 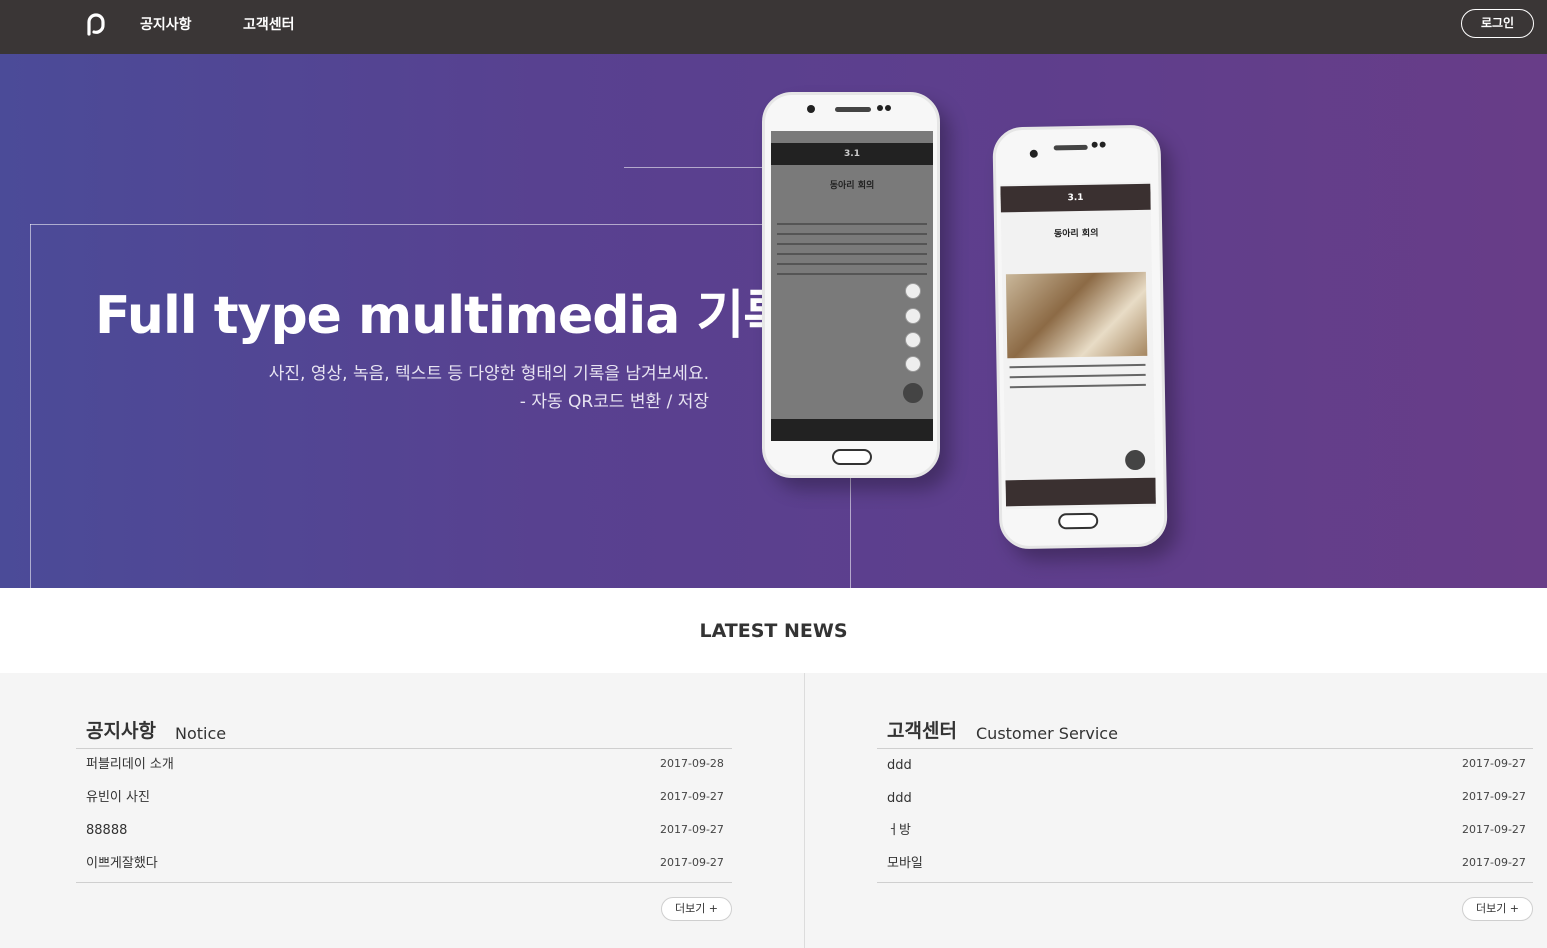 I want to click on nav-link-notice: 공지사항, so click(x=166, y=25).